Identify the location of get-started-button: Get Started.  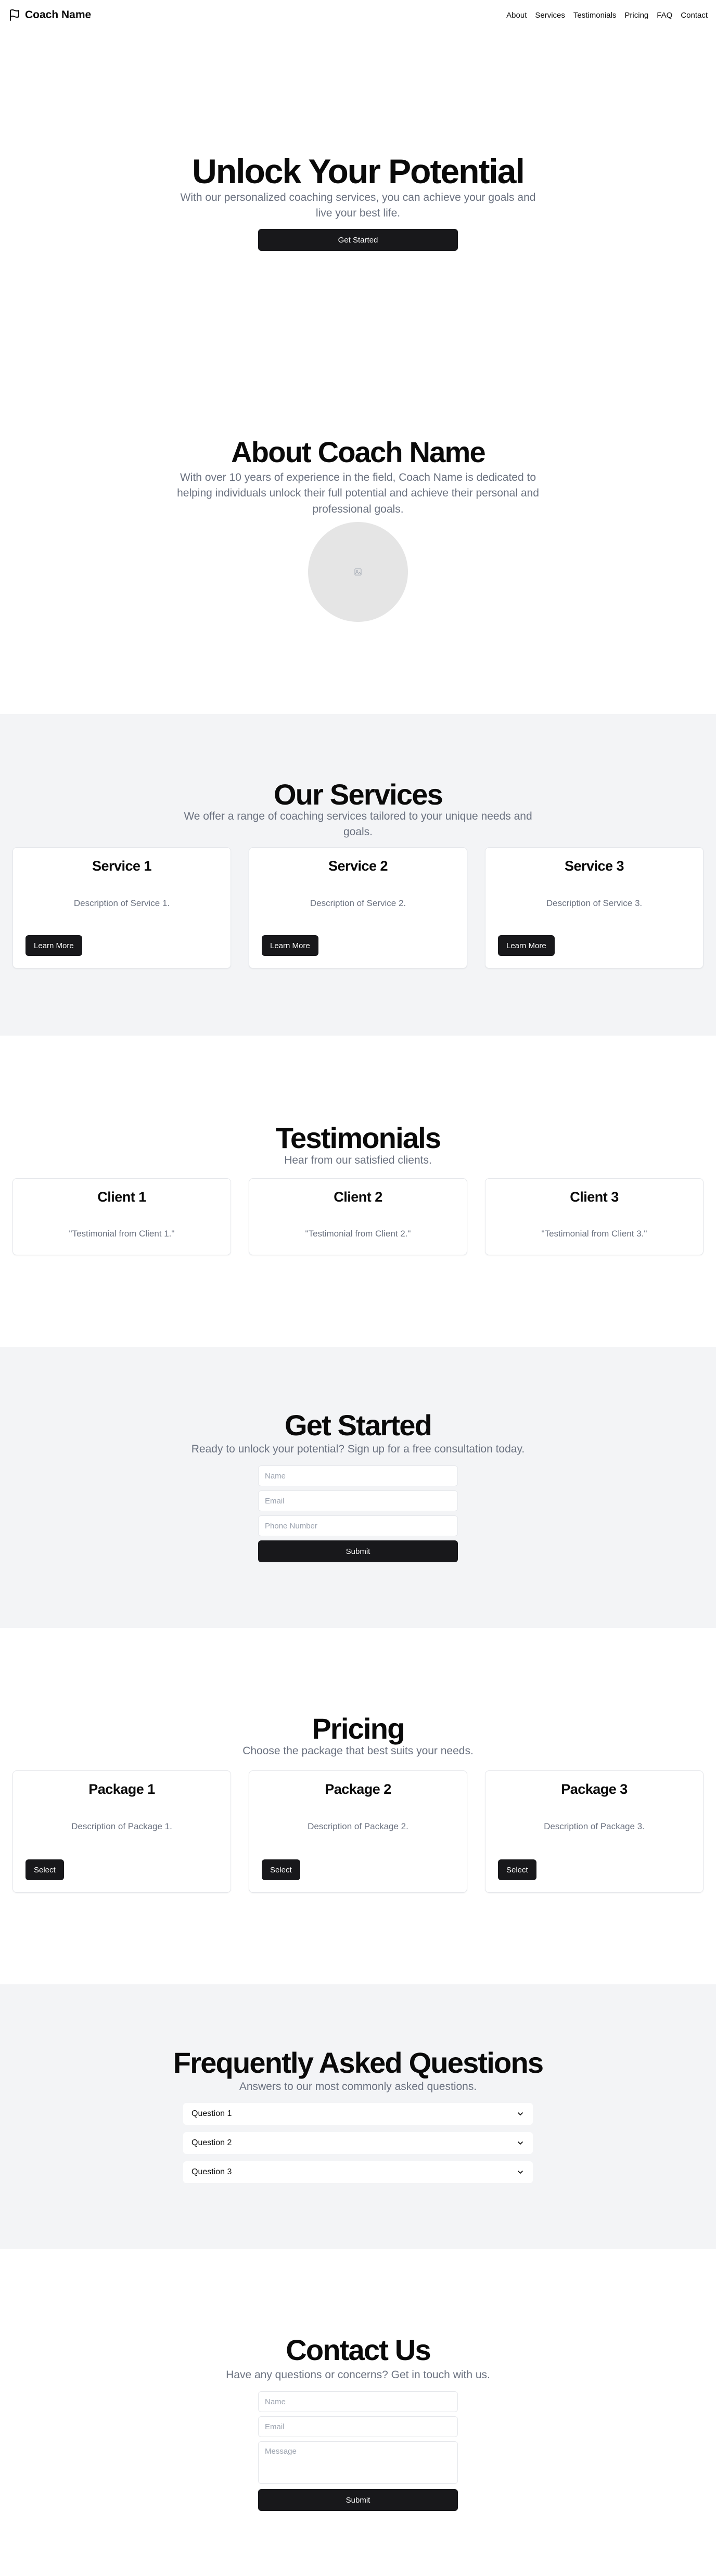
(358, 240).